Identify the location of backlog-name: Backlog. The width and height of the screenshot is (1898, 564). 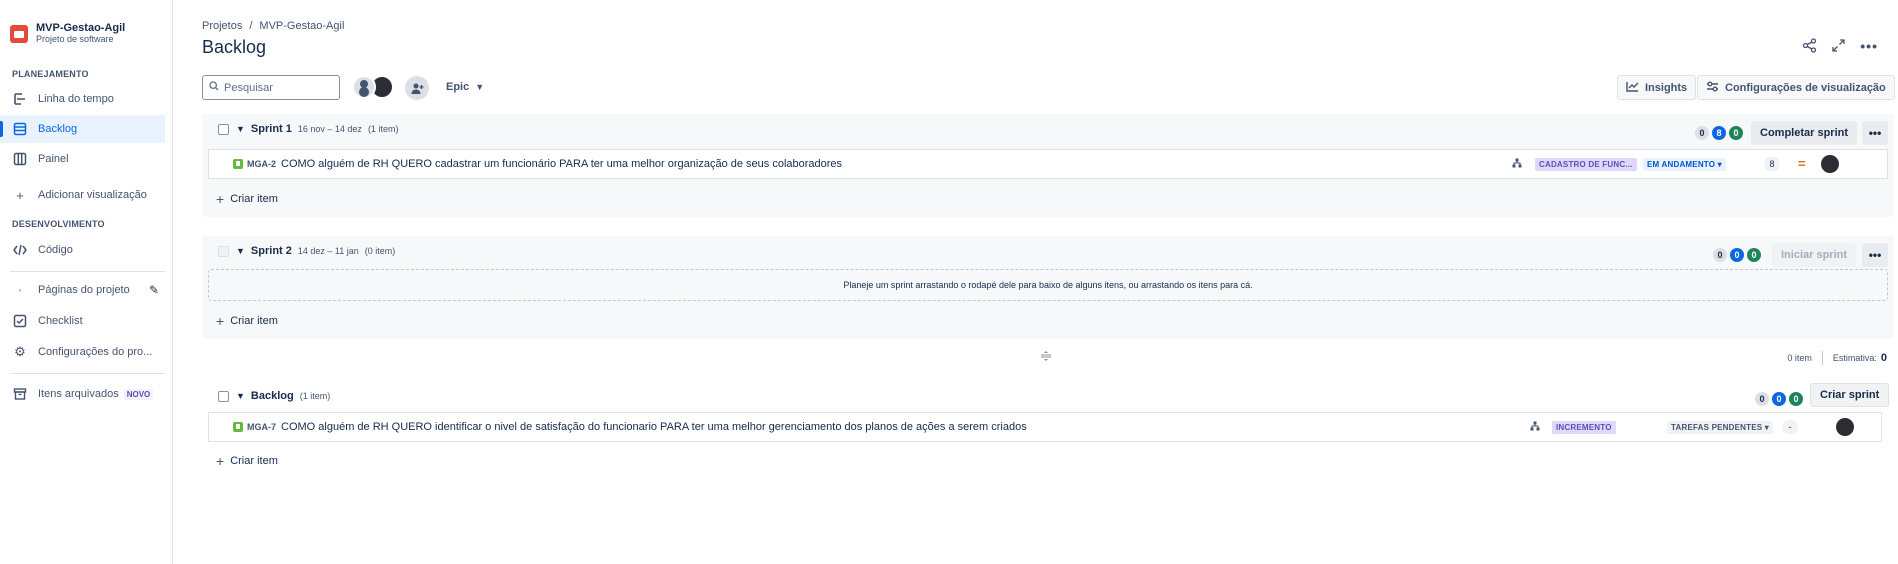
(272, 396).